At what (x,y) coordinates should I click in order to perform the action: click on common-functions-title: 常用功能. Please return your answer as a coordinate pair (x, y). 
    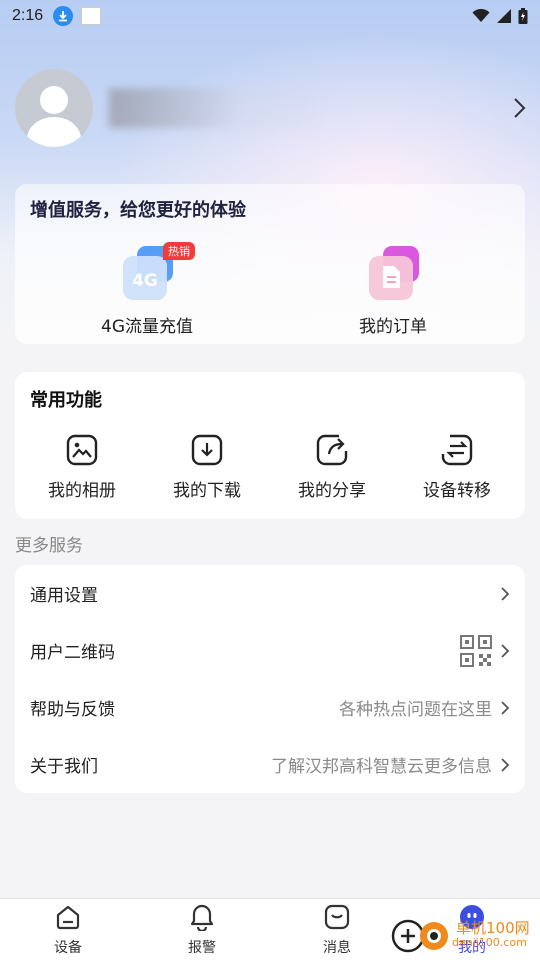
    Looking at the image, I should click on (66, 400).